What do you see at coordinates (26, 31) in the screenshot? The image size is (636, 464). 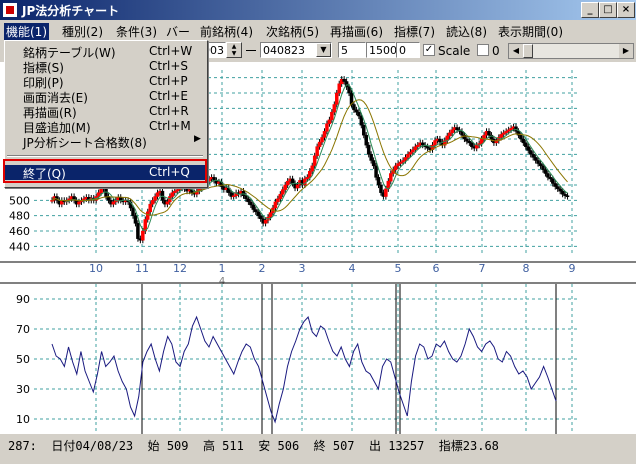 I see `menu-functions: 機能(1)` at bounding box center [26, 31].